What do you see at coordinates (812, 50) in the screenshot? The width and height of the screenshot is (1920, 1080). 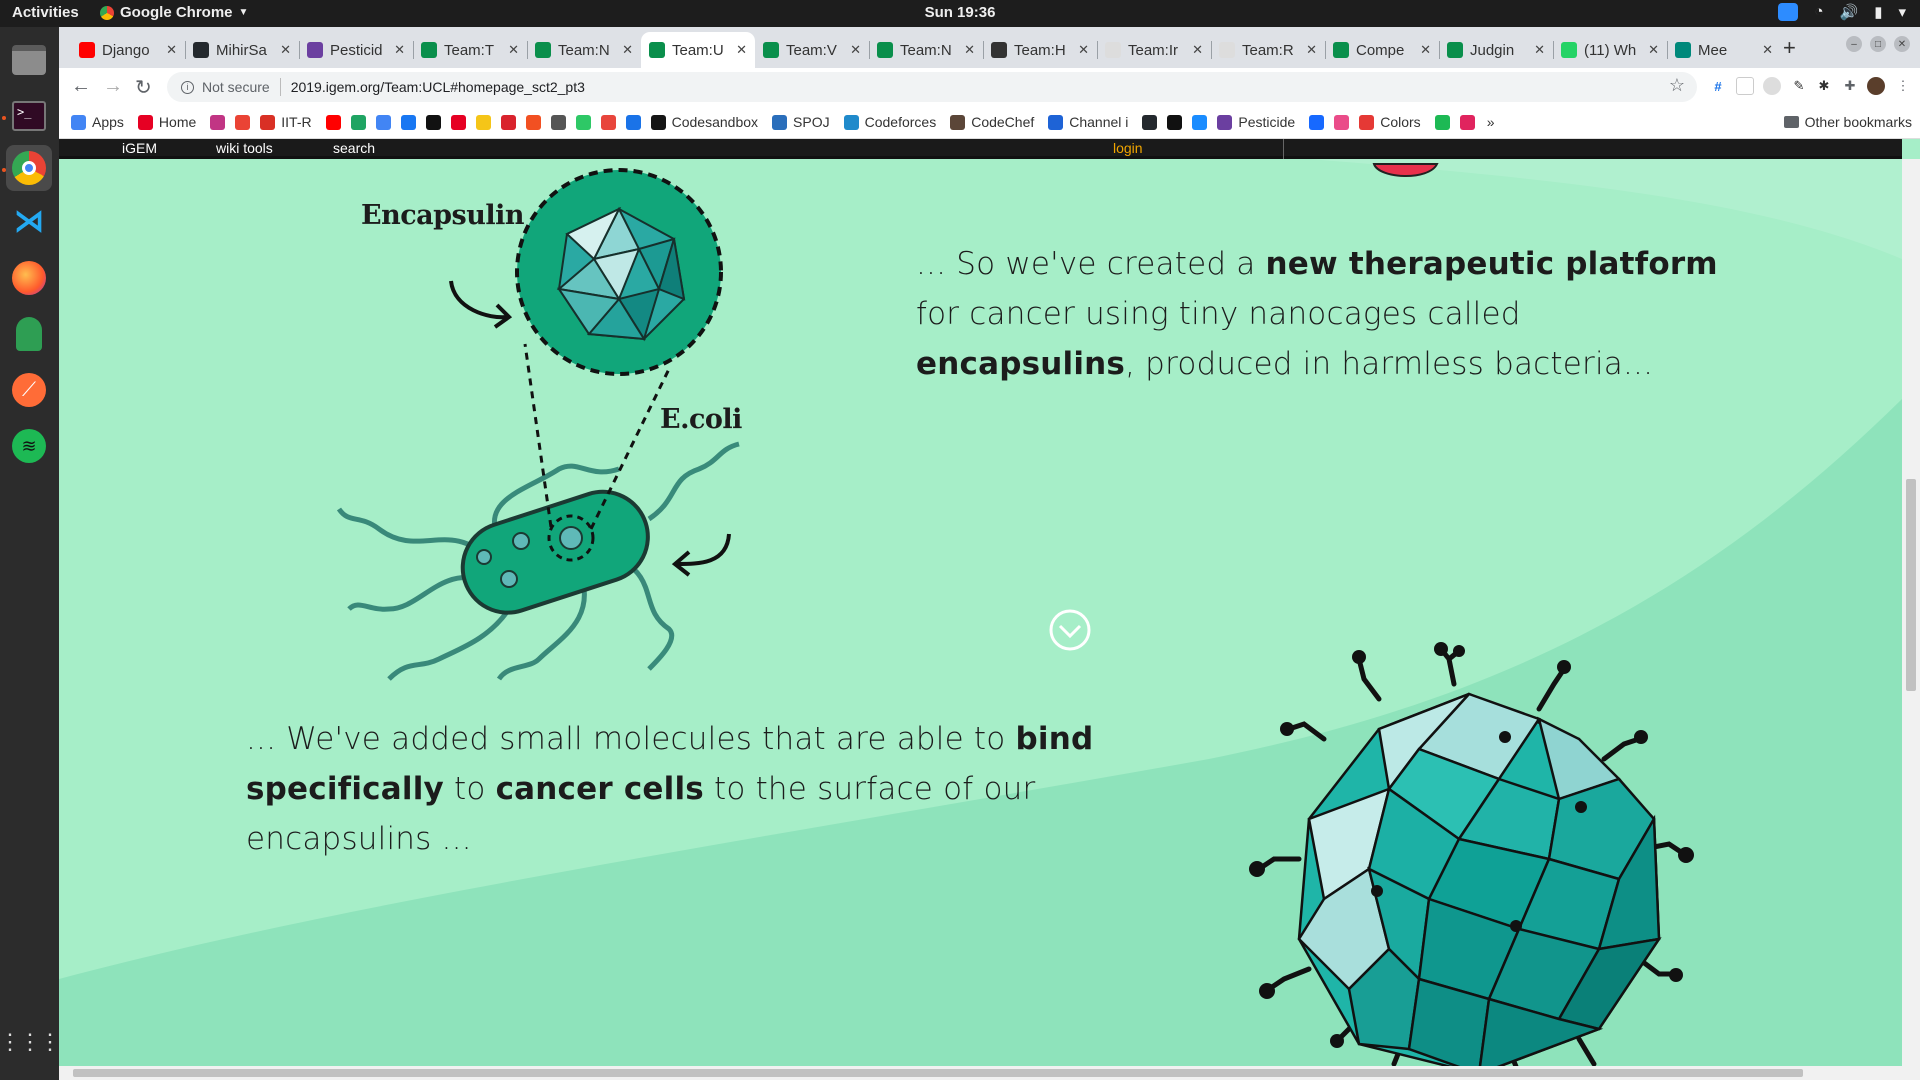 I see `browser-tab: Team:V ✕` at bounding box center [812, 50].